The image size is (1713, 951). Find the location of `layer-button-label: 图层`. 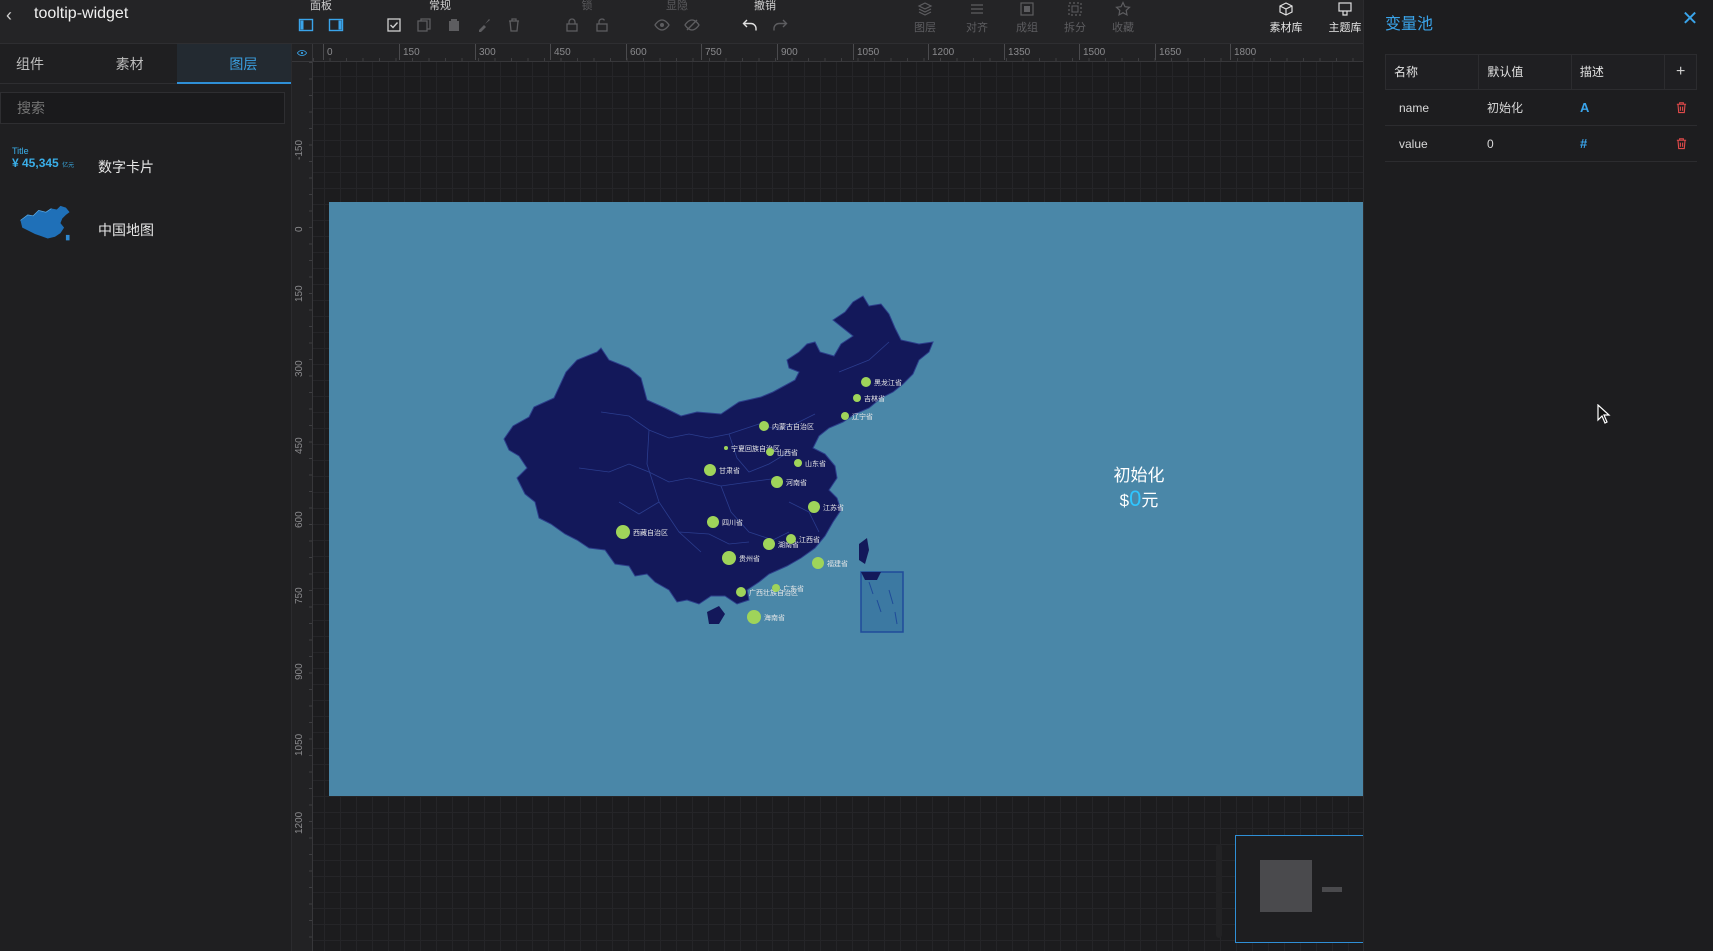

layer-button-label: 图层 is located at coordinates (925, 28).